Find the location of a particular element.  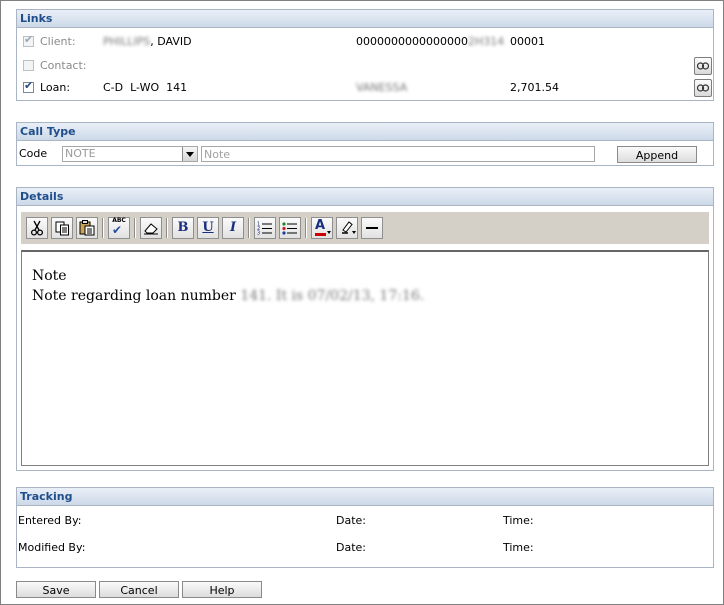

blurred-note-text: 141. It is 07/02/13, 17:16. is located at coordinates (332, 296).